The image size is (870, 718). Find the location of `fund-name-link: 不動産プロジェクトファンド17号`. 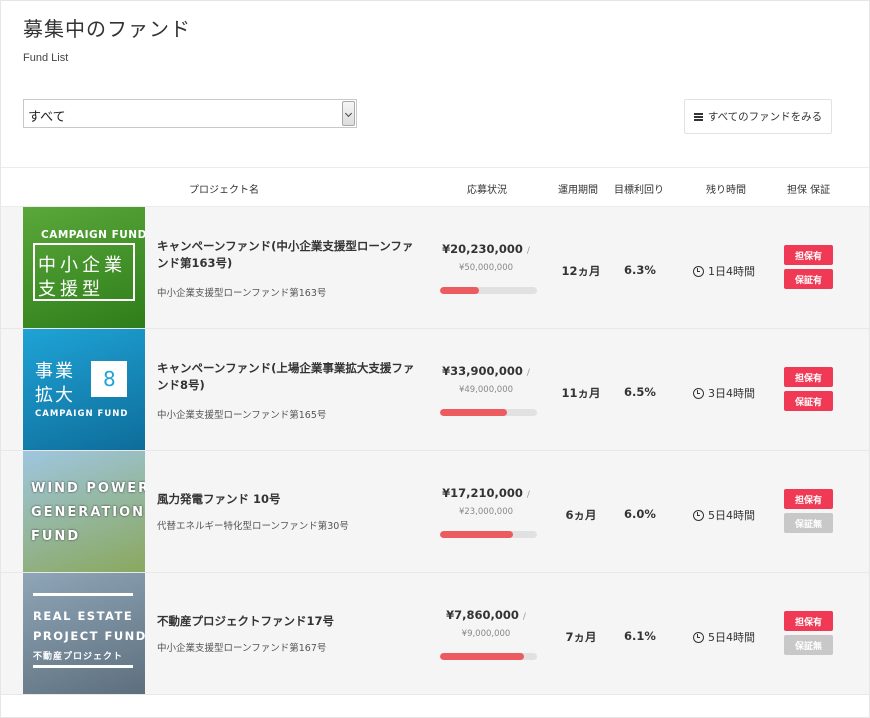

fund-name-link: 不動産プロジェクトファンド17号 is located at coordinates (288, 621).